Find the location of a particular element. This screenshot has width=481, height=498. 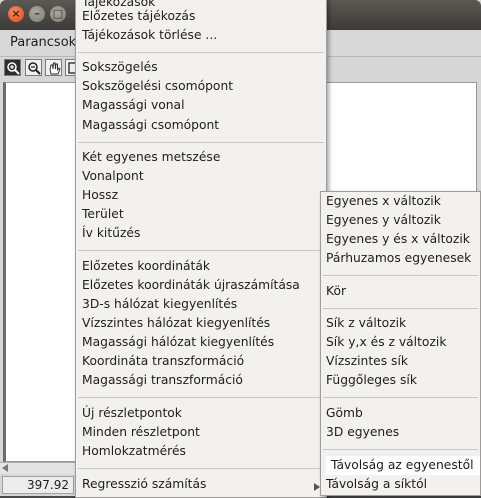

submenu-item-kor: Kör is located at coordinates (336, 291).